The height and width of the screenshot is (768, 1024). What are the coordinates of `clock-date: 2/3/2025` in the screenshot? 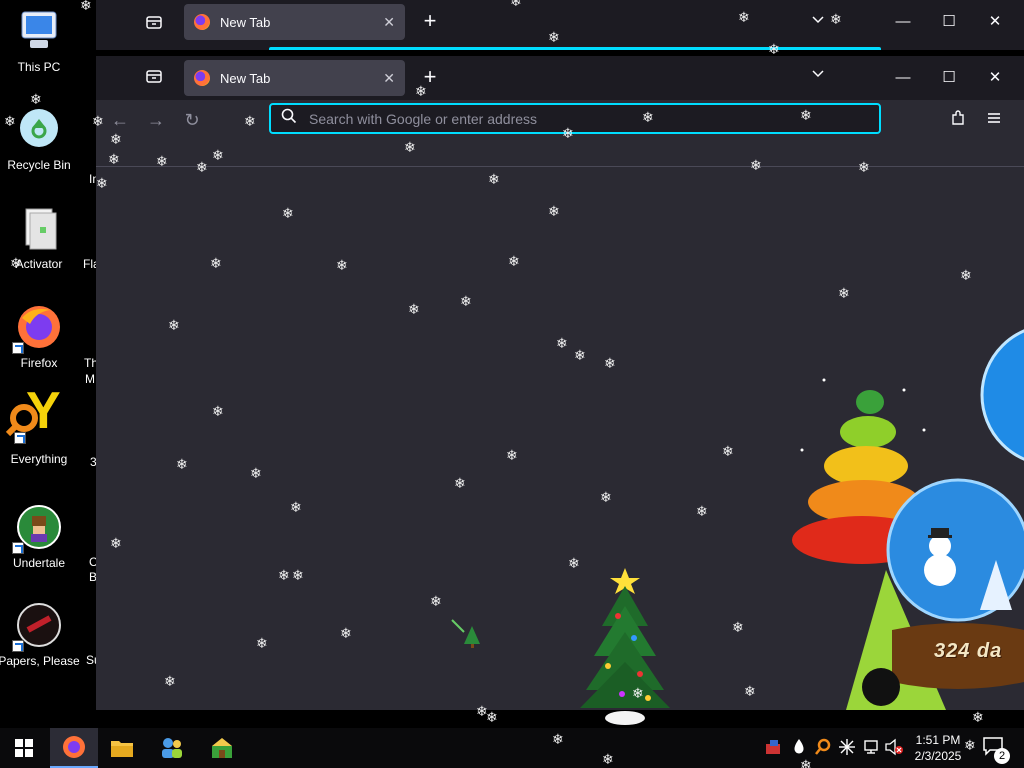 It's located at (938, 756).